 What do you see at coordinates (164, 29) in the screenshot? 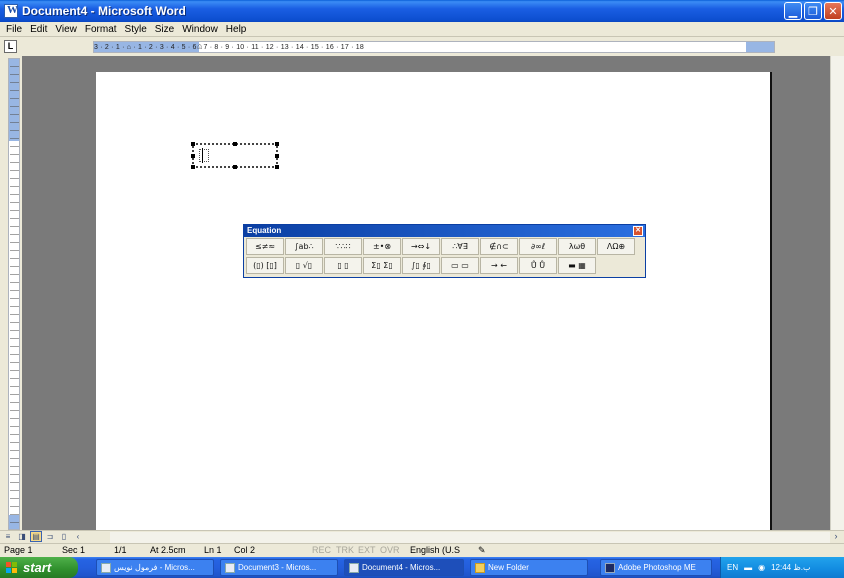
I see `menu-size: Size` at bounding box center [164, 29].